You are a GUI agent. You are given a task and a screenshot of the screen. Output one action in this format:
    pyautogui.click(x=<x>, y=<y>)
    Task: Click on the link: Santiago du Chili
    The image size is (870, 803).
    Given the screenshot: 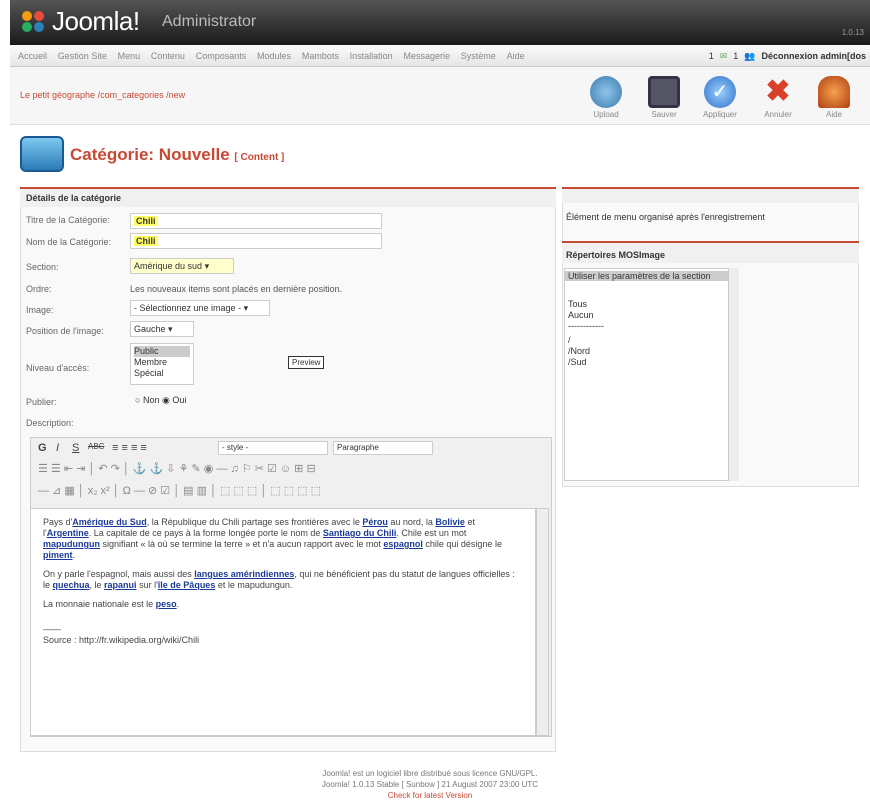 What is the action you would take?
    pyautogui.click(x=360, y=533)
    